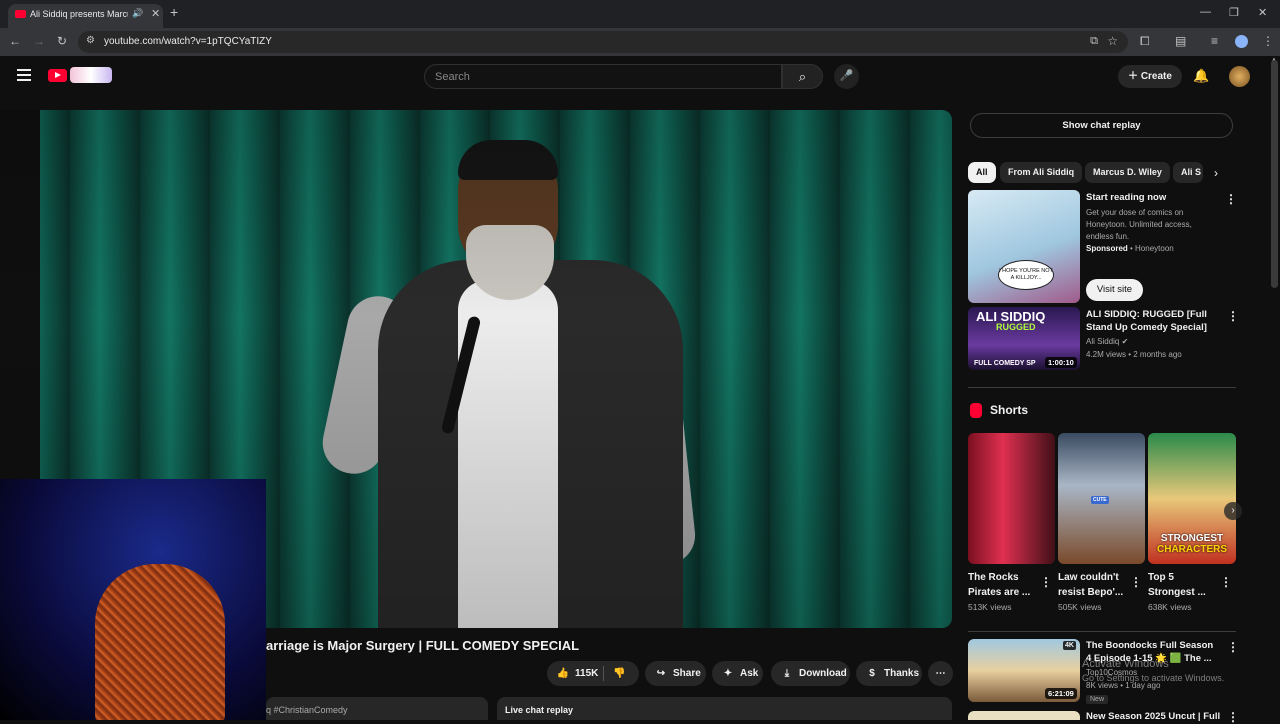  I want to click on shorts-heading: Shorts, so click(1009, 410).